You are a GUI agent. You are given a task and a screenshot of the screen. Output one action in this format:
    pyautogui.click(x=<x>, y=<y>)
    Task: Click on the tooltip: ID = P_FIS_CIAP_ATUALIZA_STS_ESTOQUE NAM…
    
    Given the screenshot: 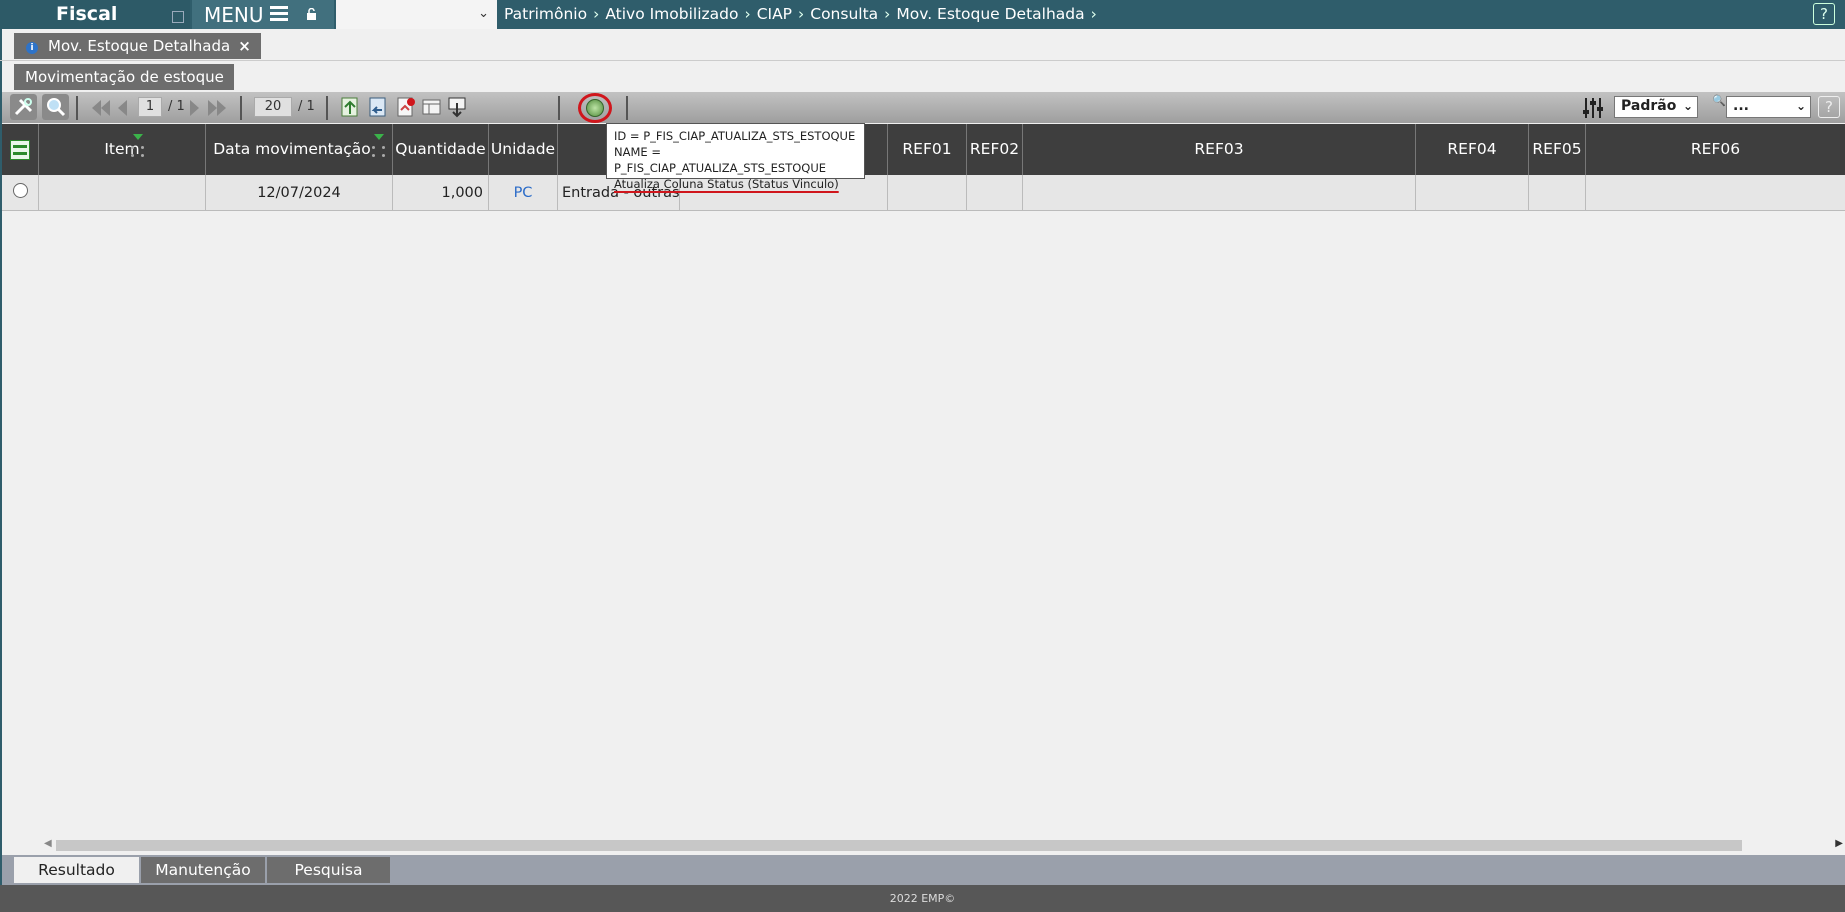 What is the action you would take?
    pyautogui.click(x=735, y=157)
    